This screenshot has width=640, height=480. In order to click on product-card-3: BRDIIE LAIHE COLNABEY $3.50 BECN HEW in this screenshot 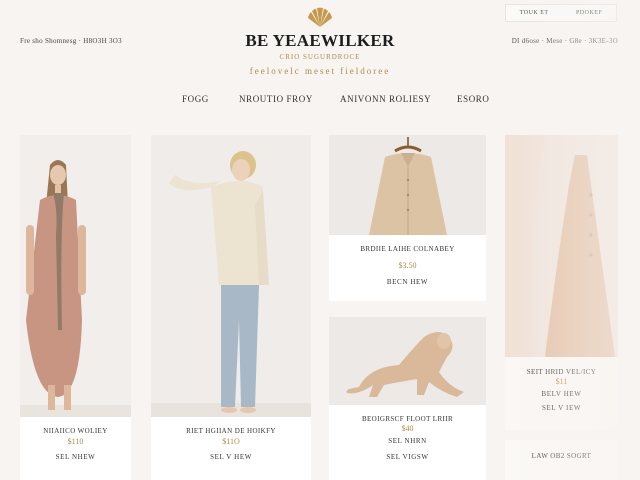, I will do `click(407, 218)`.